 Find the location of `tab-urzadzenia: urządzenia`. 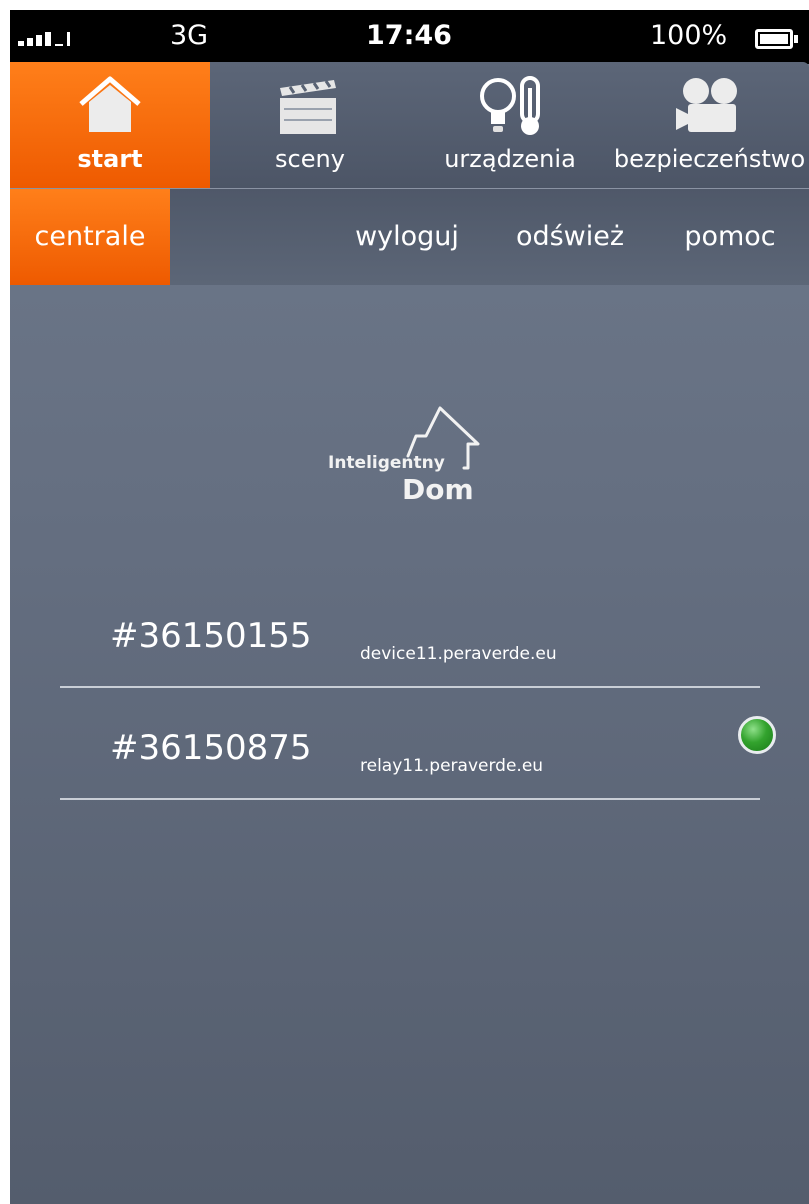

tab-urzadzenia: urządzenia is located at coordinates (510, 125).